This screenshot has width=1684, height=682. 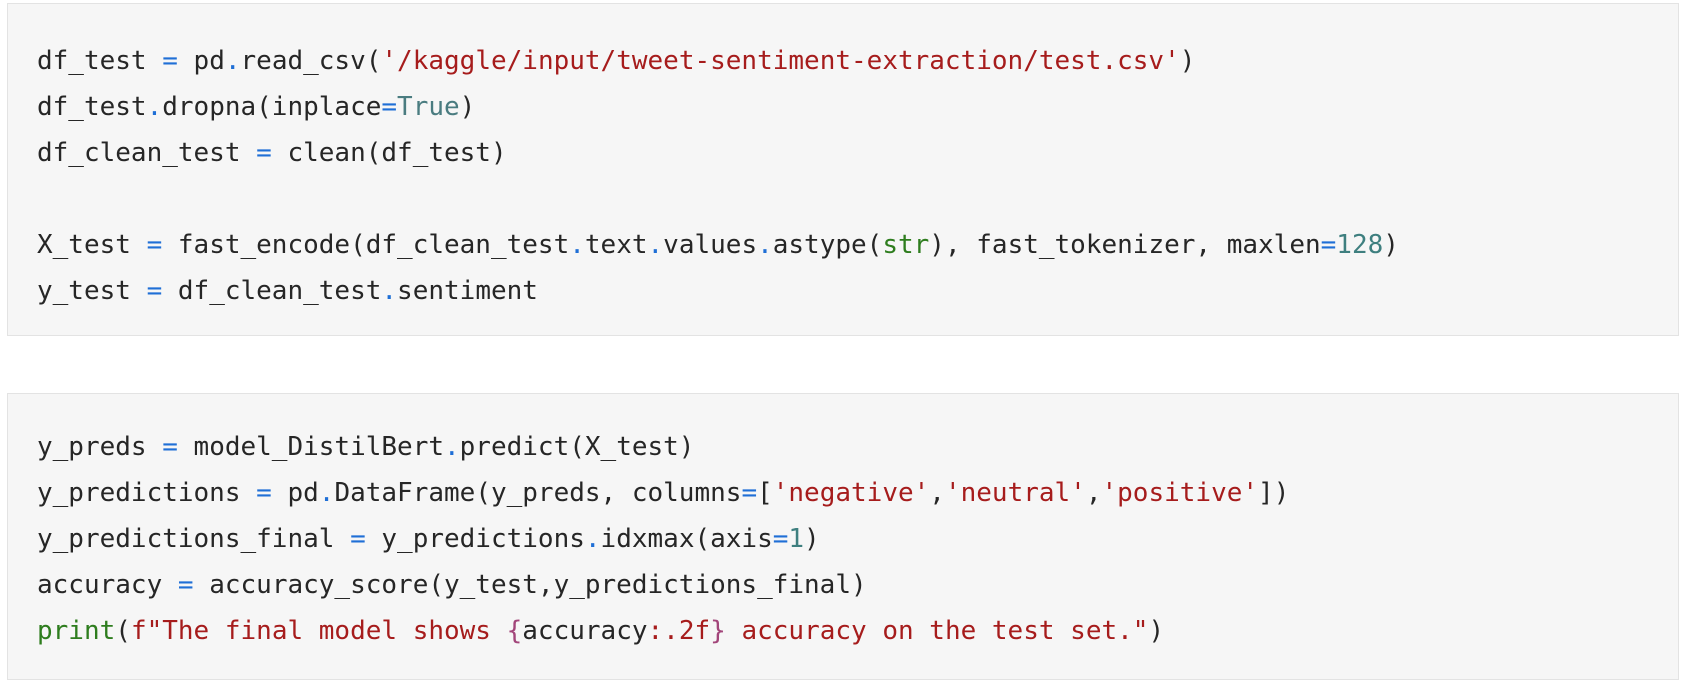 What do you see at coordinates (796, 539) in the screenshot?
I see `code-token: 1` at bounding box center [796, 539].